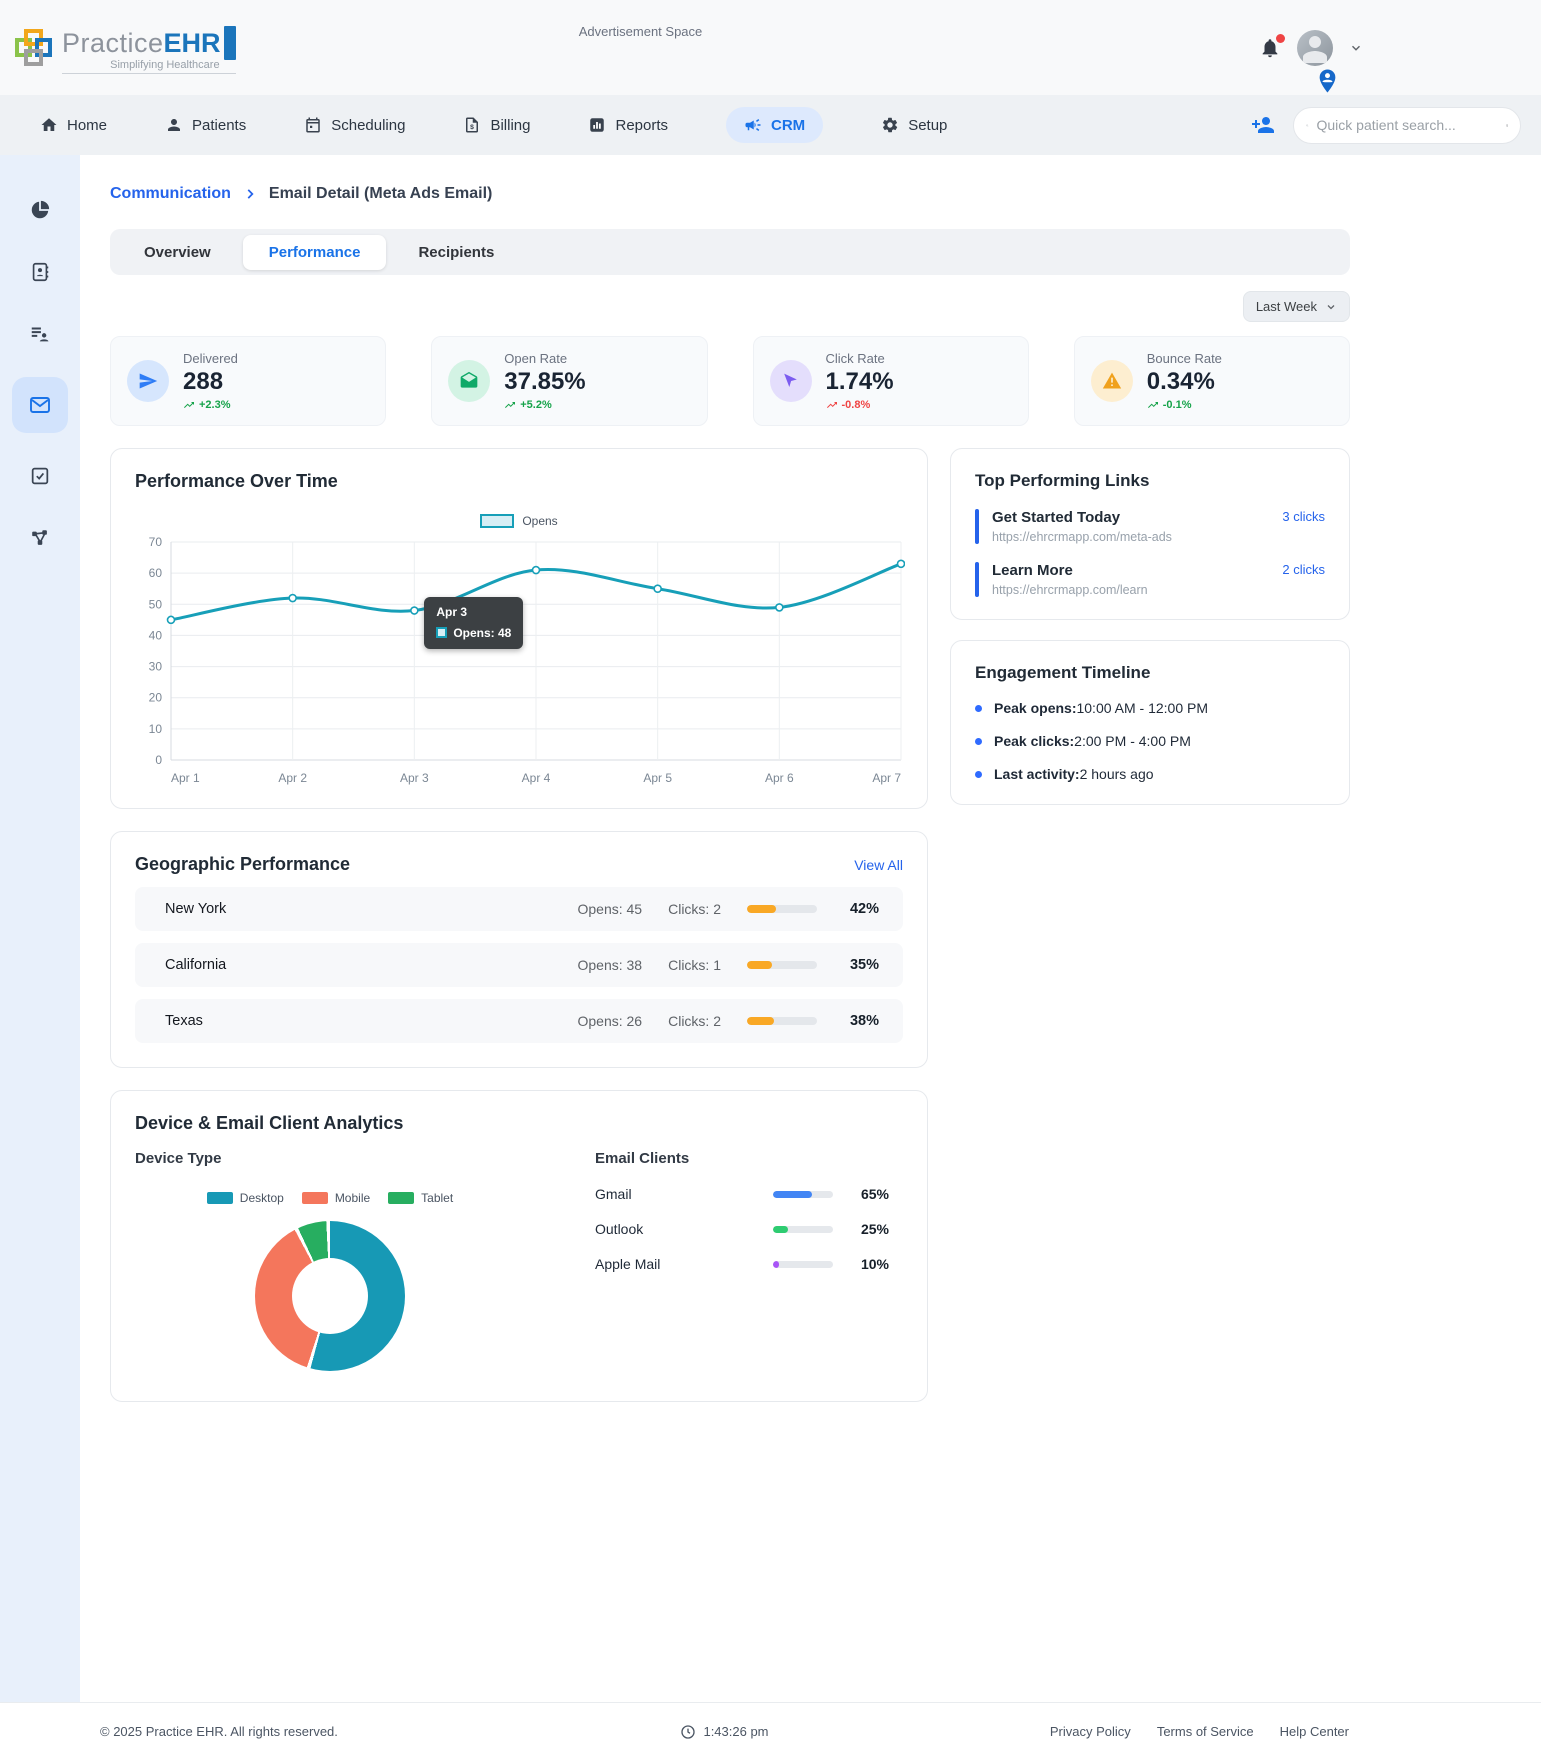 Image resolution: width=1541 pixels, height=1760 pixels. What do you see at coordinates (1307, 125) in the screenshot?
I see `search-icon` at bounding box center [1307, 125].